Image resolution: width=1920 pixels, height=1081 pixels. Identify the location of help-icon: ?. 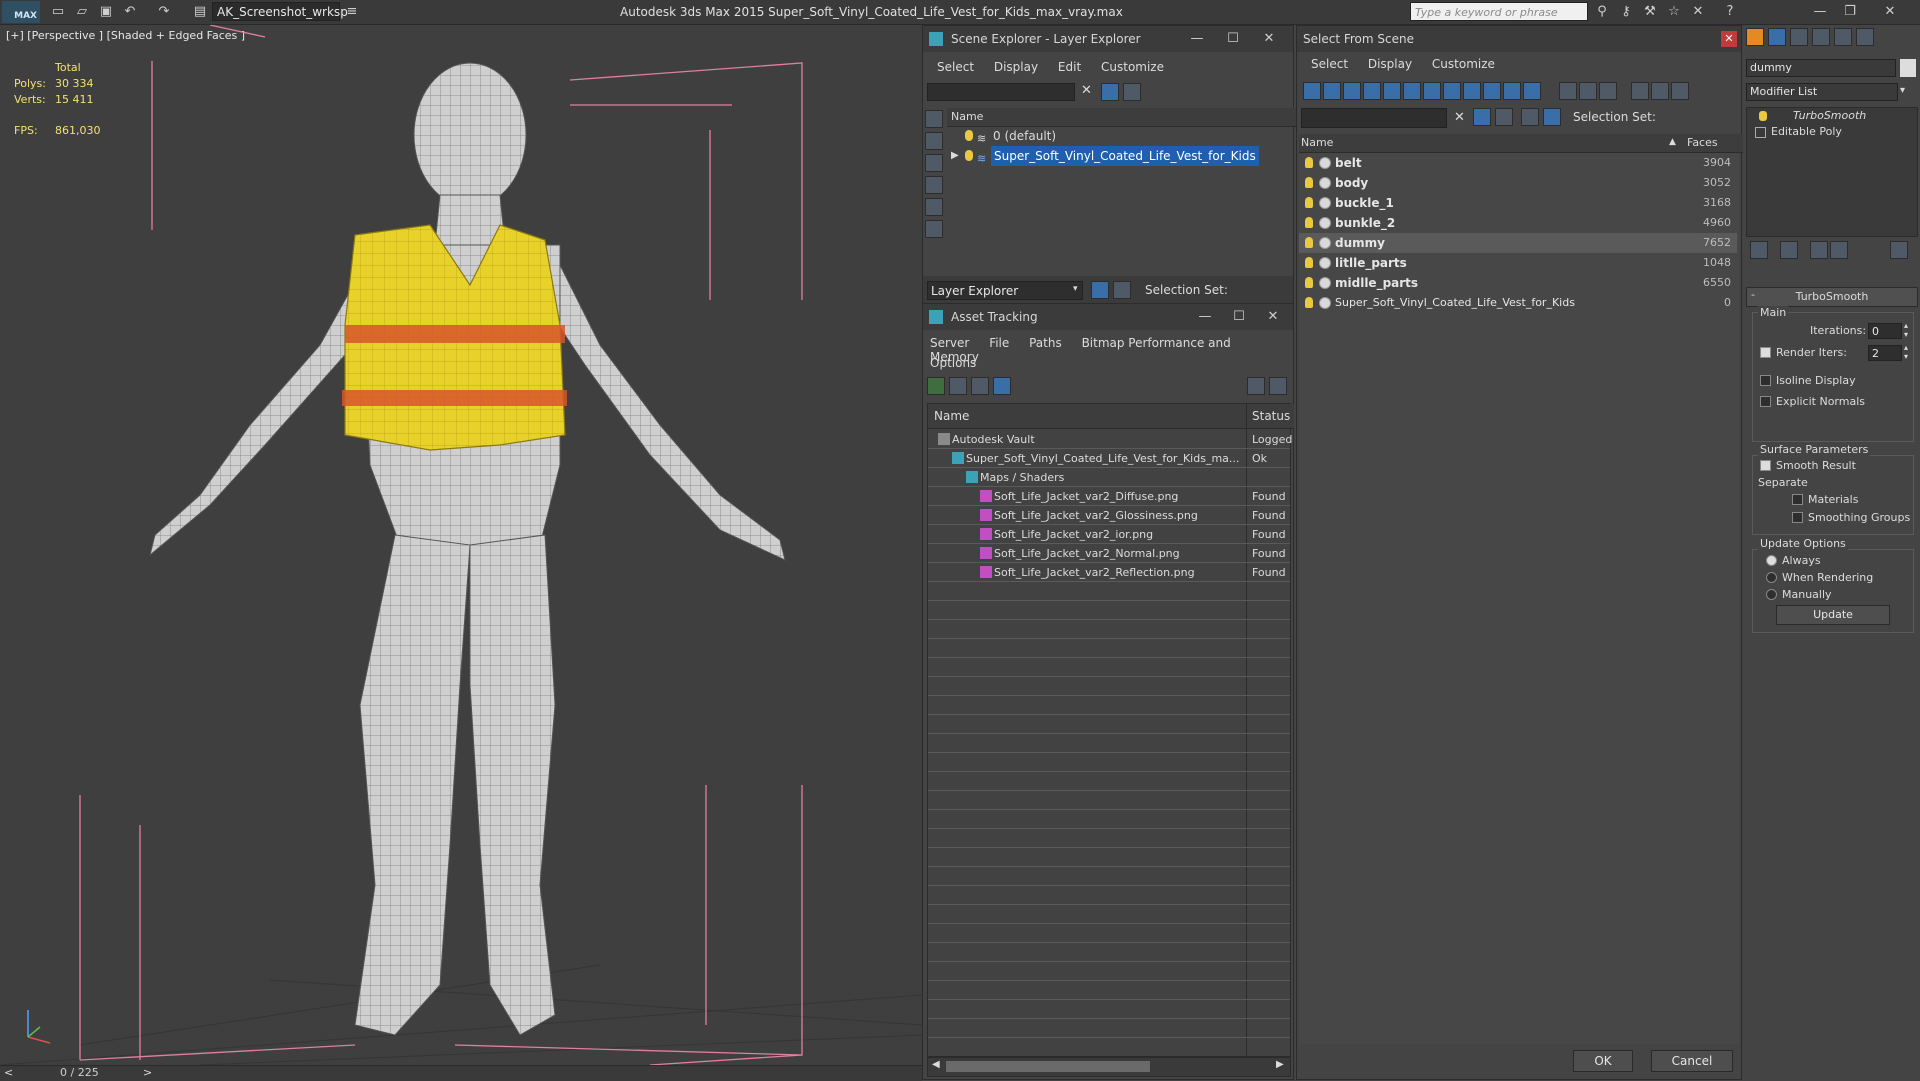
(1730, 12).